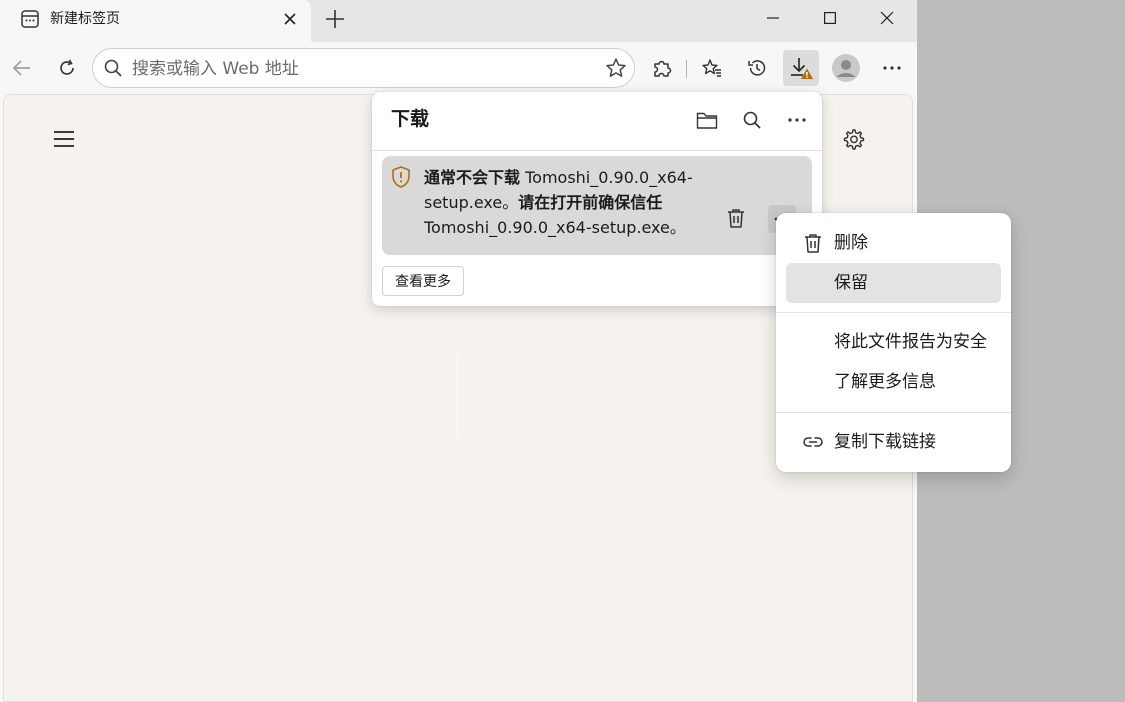 The width and height of the screenshot is (1125, 702). I want to click on download-context-menu: 删除 保留 将此文件报告为安全 了解更多信息 复制下载链接, so click(893, 342).